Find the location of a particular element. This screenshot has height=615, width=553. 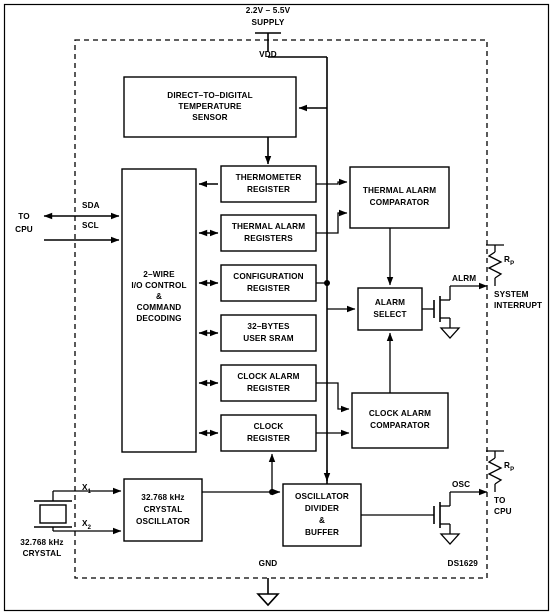

block-thermometer-register: THERMOMETER REGISTER is located at coordinates (268, 184).